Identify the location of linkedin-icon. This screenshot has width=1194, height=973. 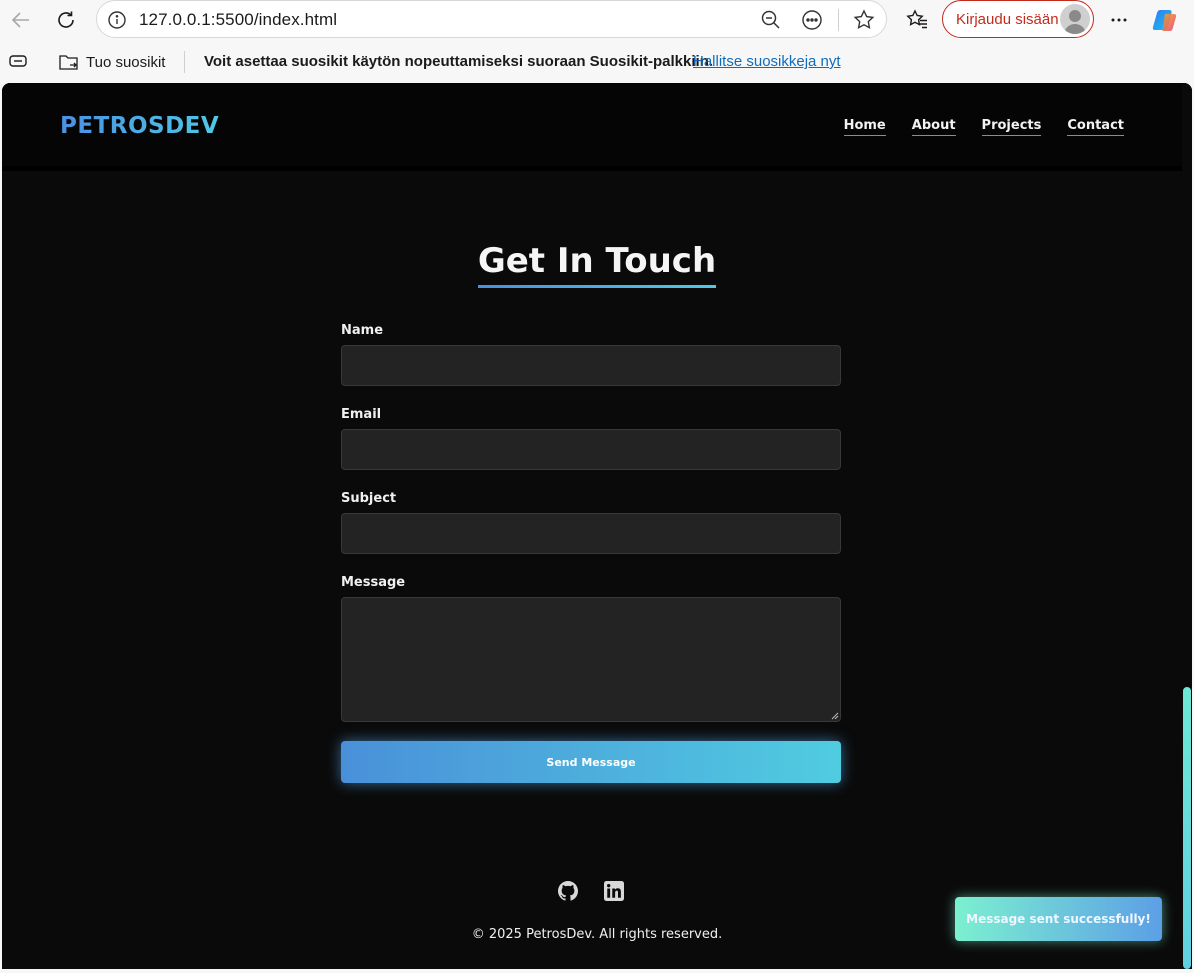
(614, 891).